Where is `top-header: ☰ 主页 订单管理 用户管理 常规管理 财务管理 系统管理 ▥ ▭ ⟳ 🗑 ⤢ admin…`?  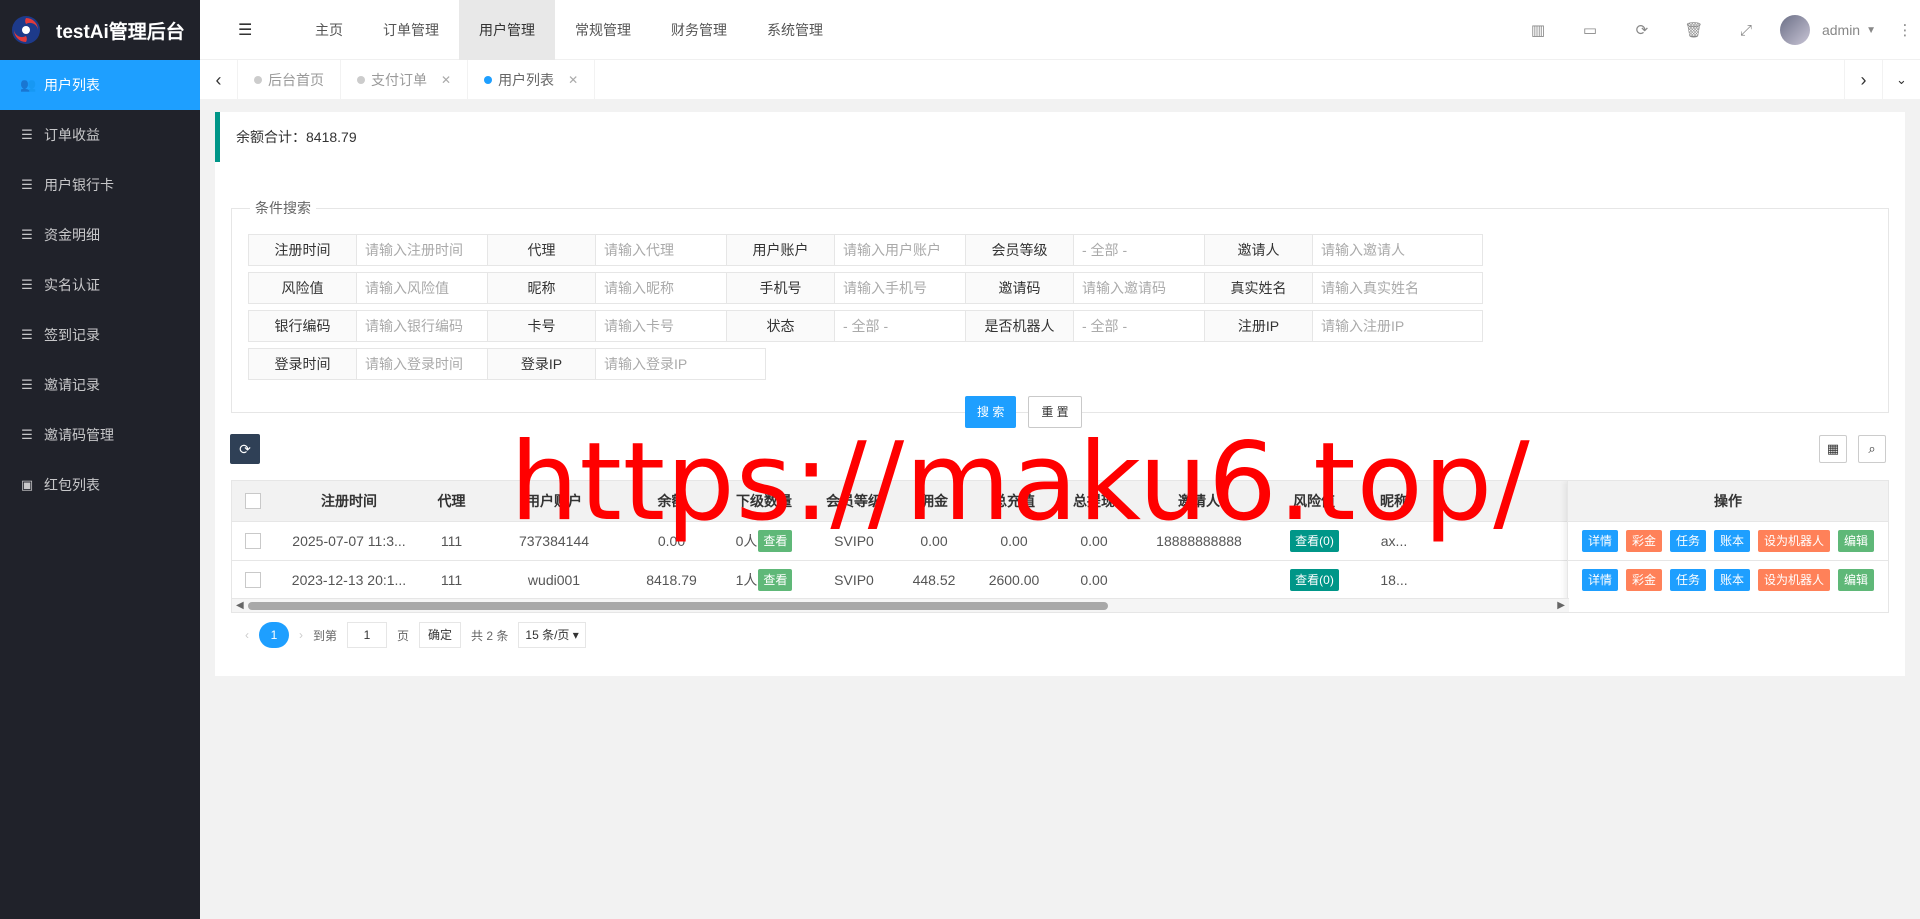
top-header: ☰ 主页 订单管理 用户管理 常规管理 财务管理 系统管理 ▥ ▭ ⟳ 🗑 ⤢ admin… is located at coordinates (1060, 30).